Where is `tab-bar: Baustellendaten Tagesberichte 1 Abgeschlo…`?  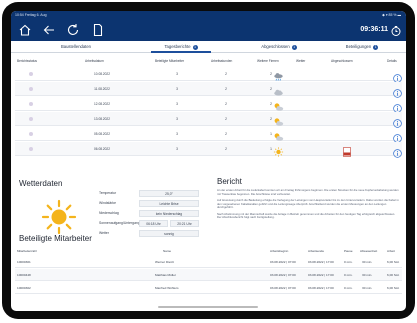
tab-bar: Baustellendaten Tagesberichte 1 Abgeschlo… is located at coordinates (208, 47).